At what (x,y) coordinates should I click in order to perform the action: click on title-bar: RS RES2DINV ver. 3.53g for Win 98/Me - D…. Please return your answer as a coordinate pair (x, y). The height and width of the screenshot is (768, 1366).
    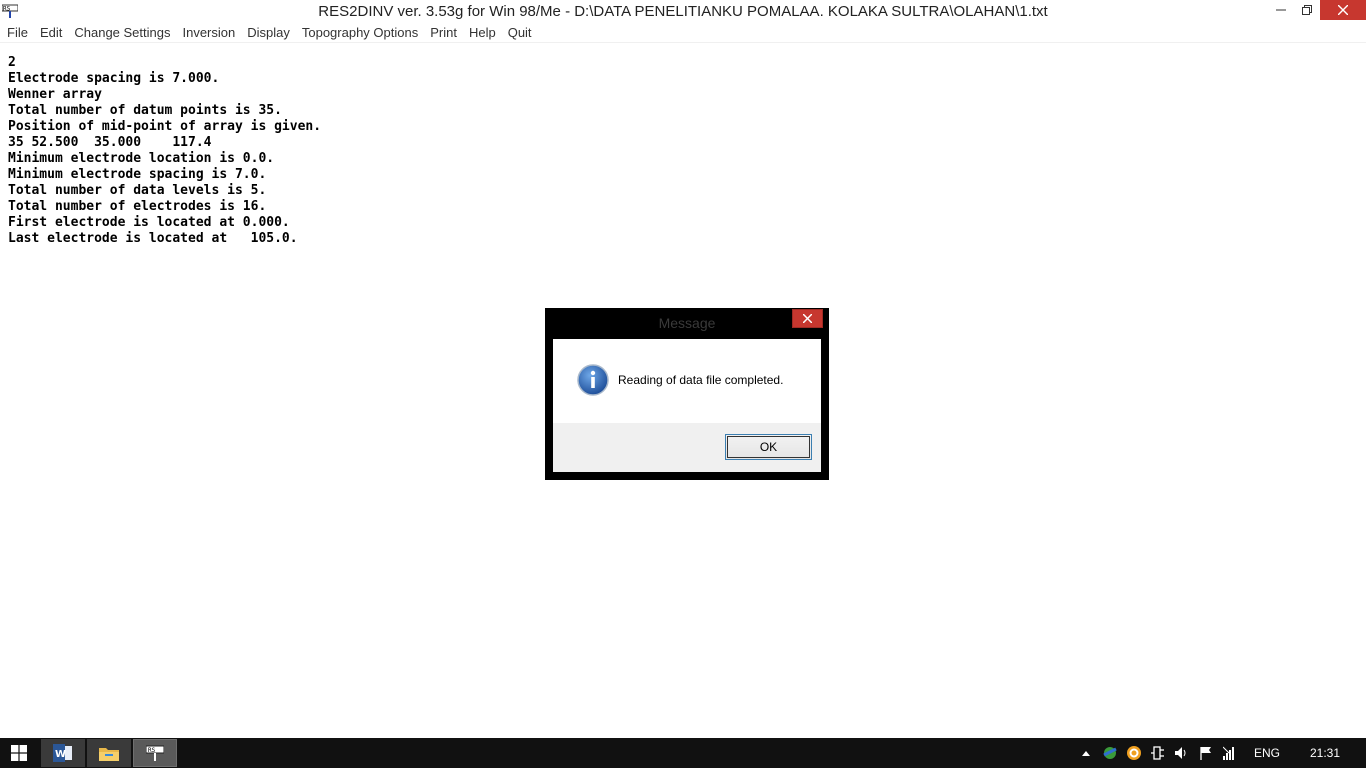
    Looking at the image, I should click on (683, 11).